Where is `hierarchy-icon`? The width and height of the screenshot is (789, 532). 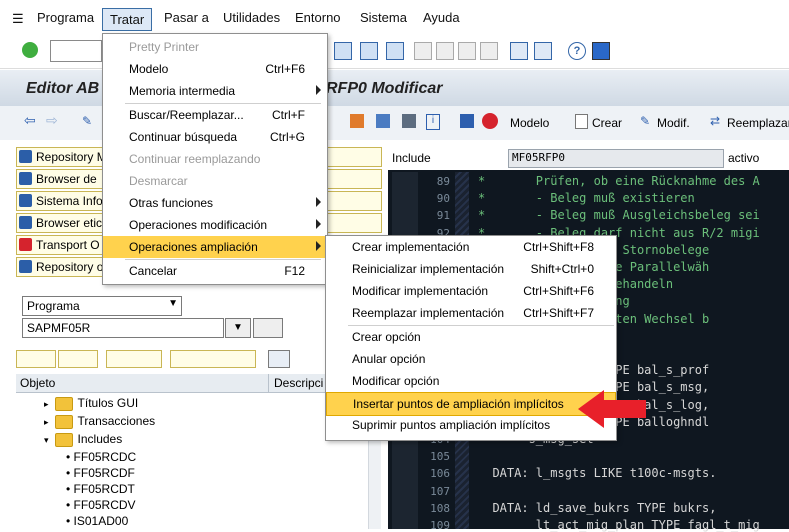 hierarchy-icon is located at coordinates (357, 121).